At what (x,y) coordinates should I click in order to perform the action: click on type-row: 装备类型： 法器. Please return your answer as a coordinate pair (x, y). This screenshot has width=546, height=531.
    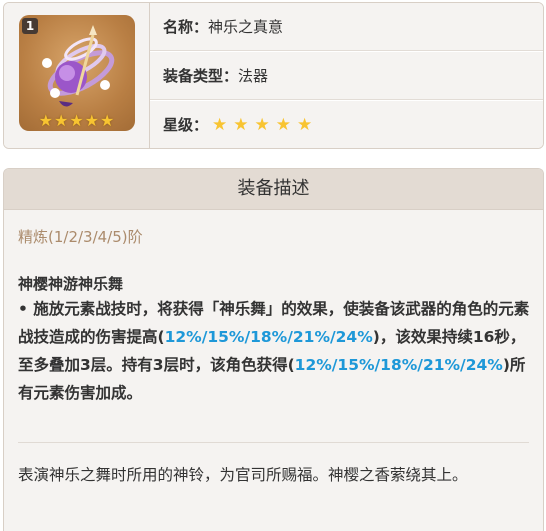
    Looking at the image, I should click on (346, 76).